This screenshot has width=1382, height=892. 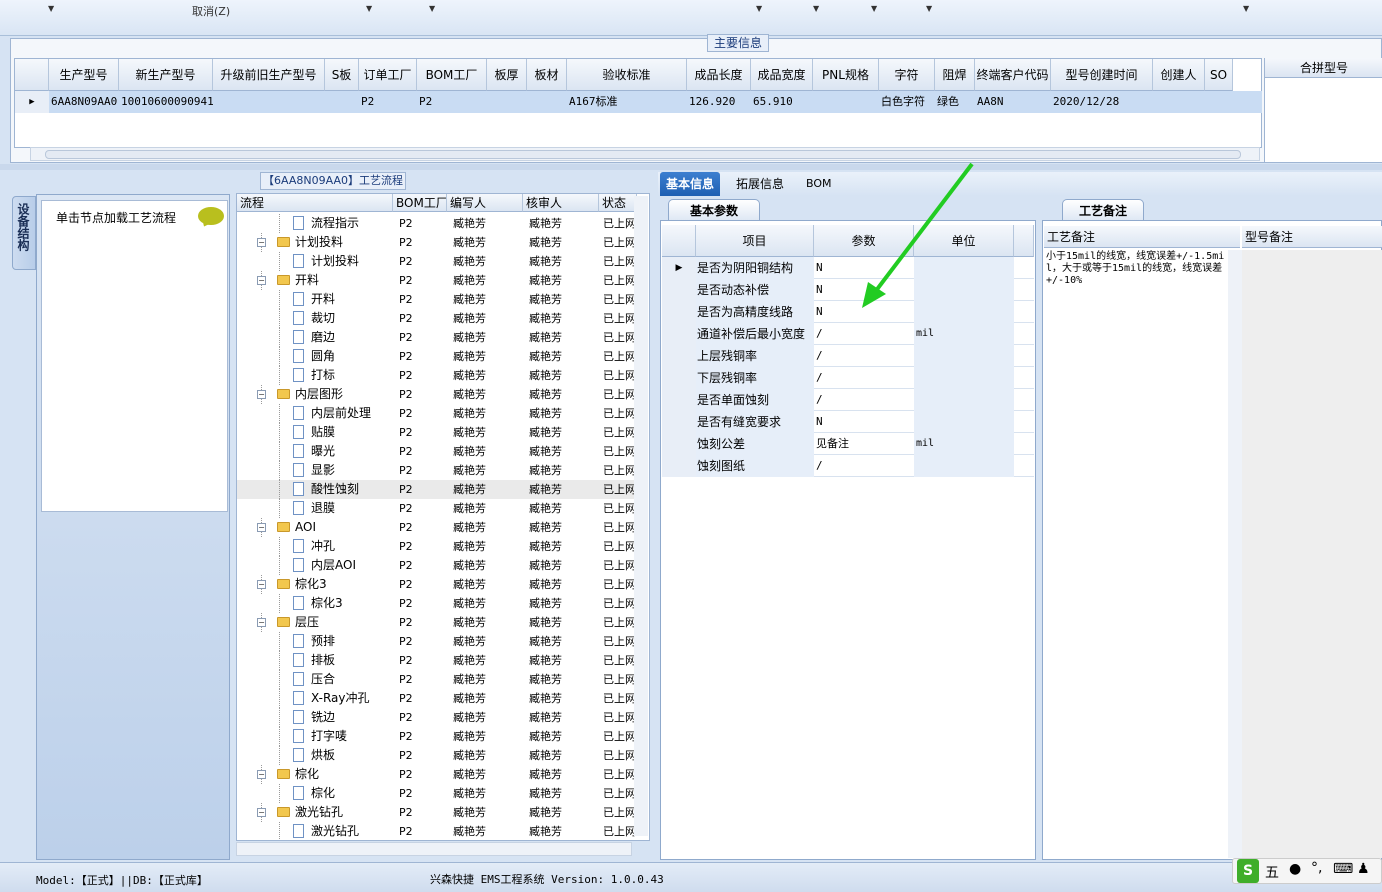 I want to click on column-header: 字符, so click(x=907, y=75).